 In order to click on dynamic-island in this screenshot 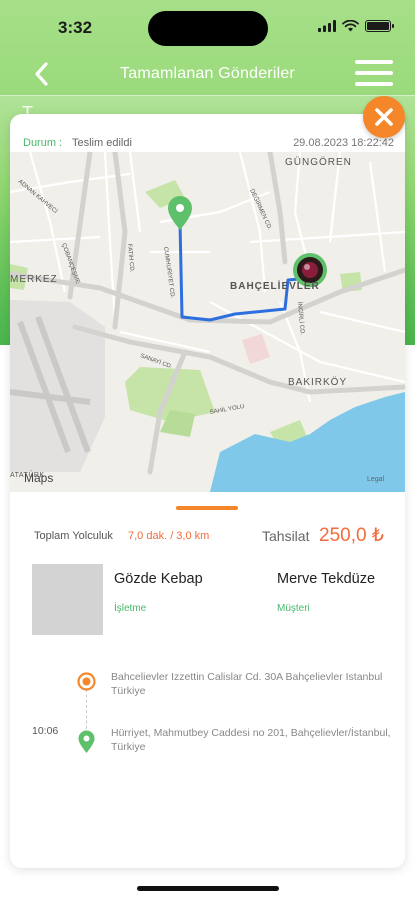, I will do `click(208, 28)`.